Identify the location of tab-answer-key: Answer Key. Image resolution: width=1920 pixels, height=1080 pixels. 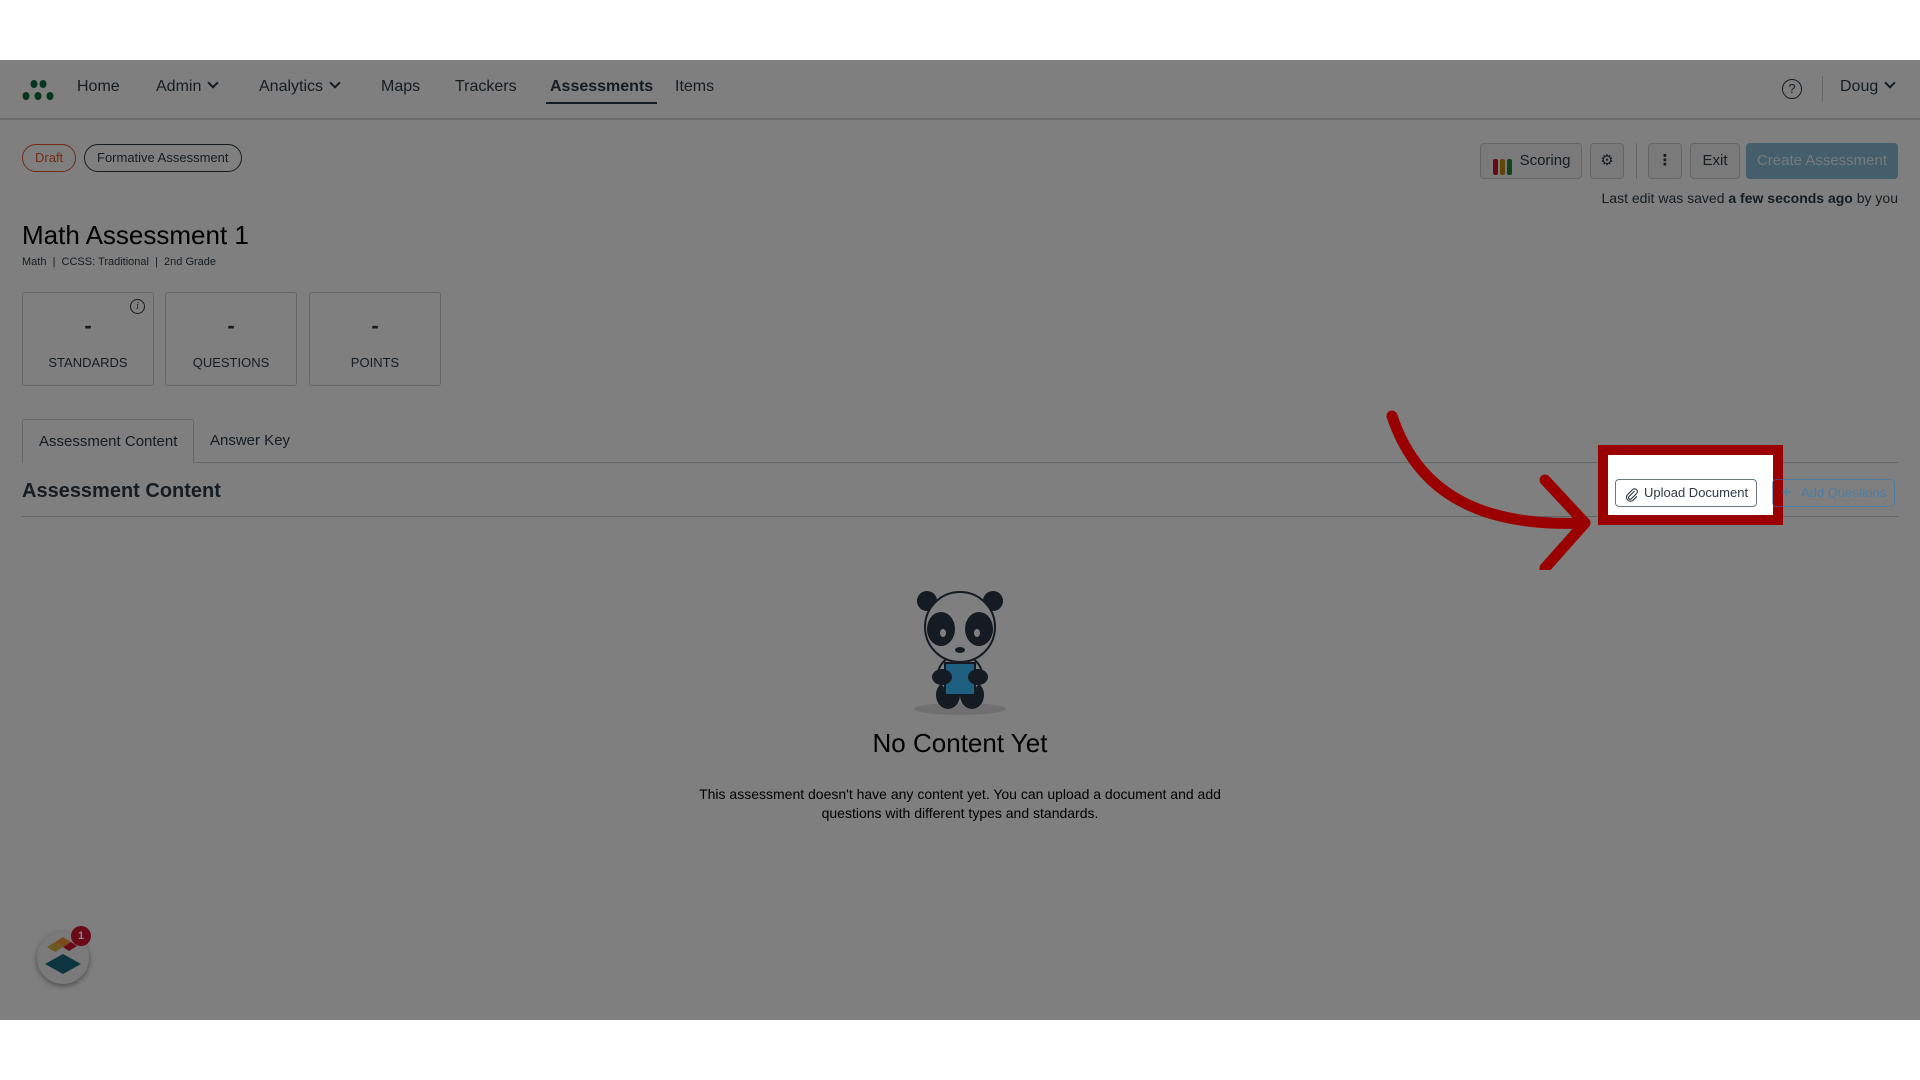
(250, 441).